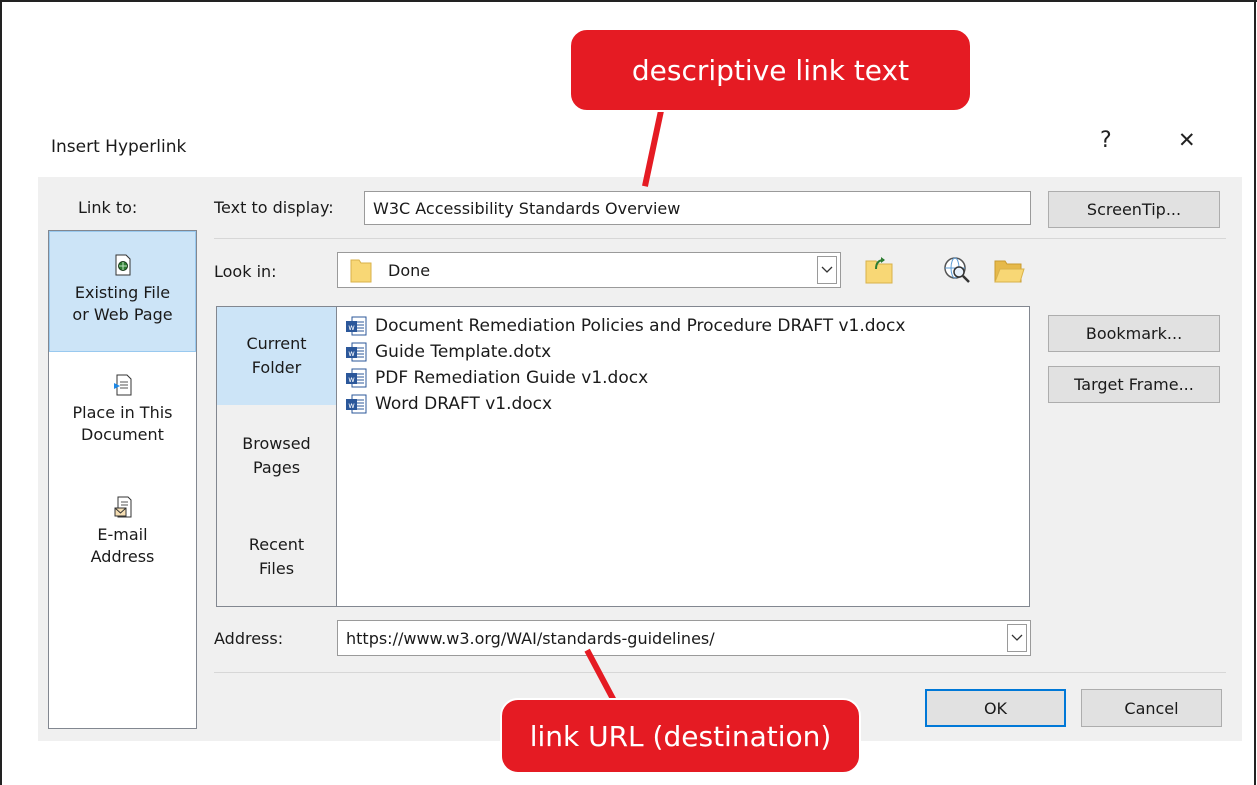 The height and width of the screenshot is (785, 1257). What do you see at coordinates (119, 147) in the screenshot?
I see `window-title: Insert Hyperlink` at bounding box center [119, 147].